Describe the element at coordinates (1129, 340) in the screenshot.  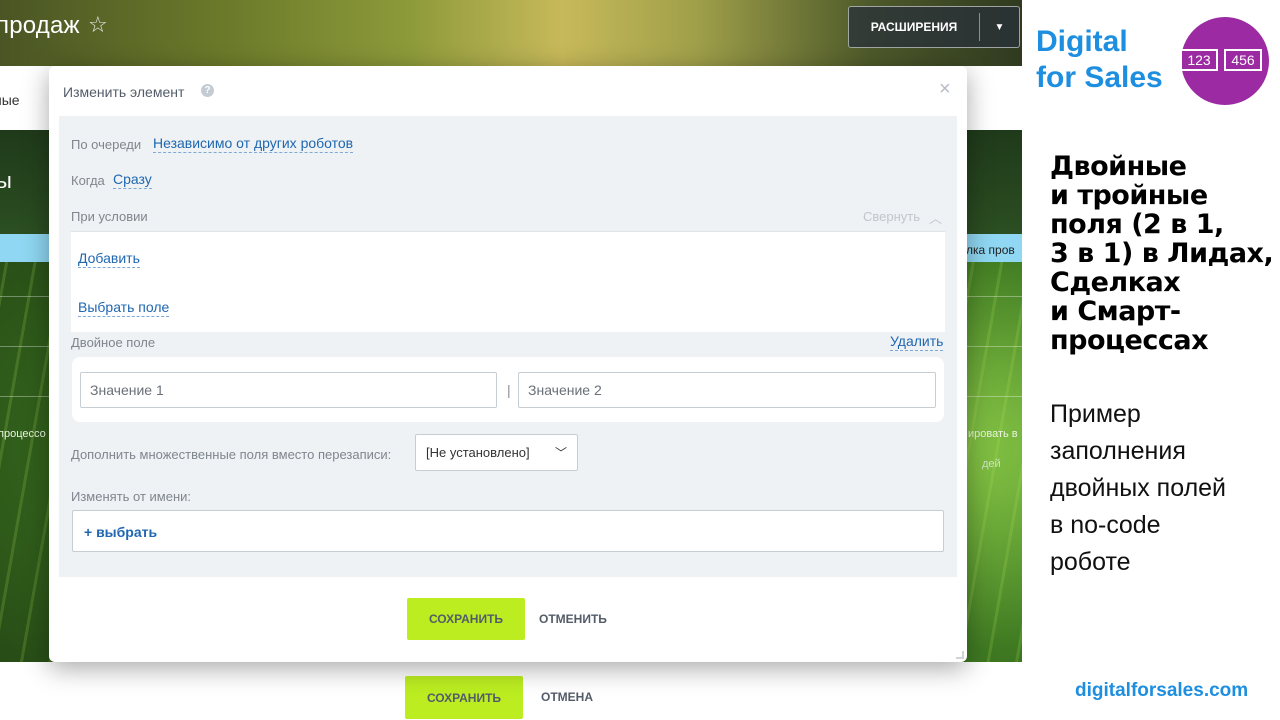
I see `headline-line: процессах` at that location.